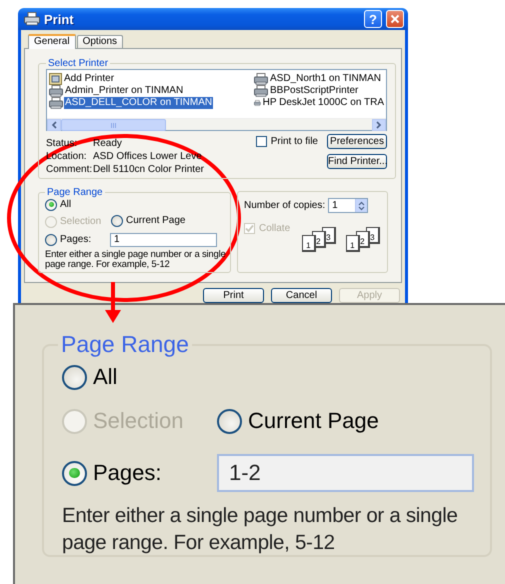 Image resolution: width=505 pixels, height=584 pixels. I want to click on printer-item: ASD_North1 on TINMAN, so click(325, 79).